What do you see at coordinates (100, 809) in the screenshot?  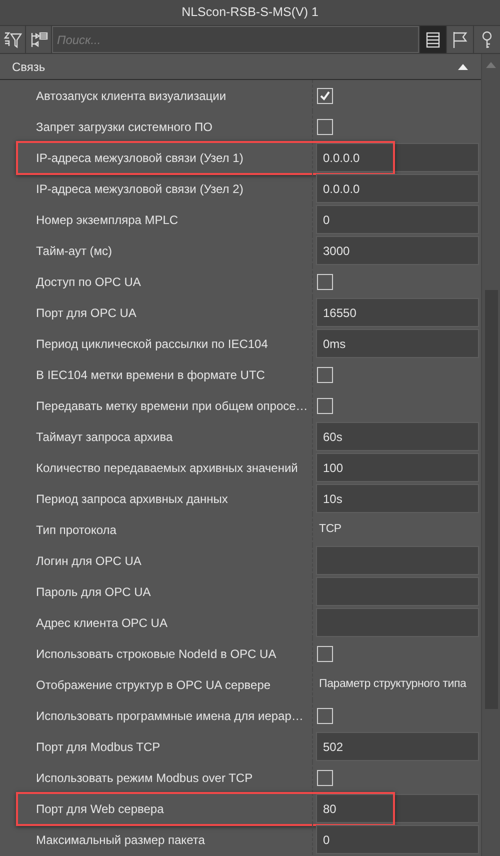 I see `property-label: Порт для Web сервера` at bounding box center [100, 809].